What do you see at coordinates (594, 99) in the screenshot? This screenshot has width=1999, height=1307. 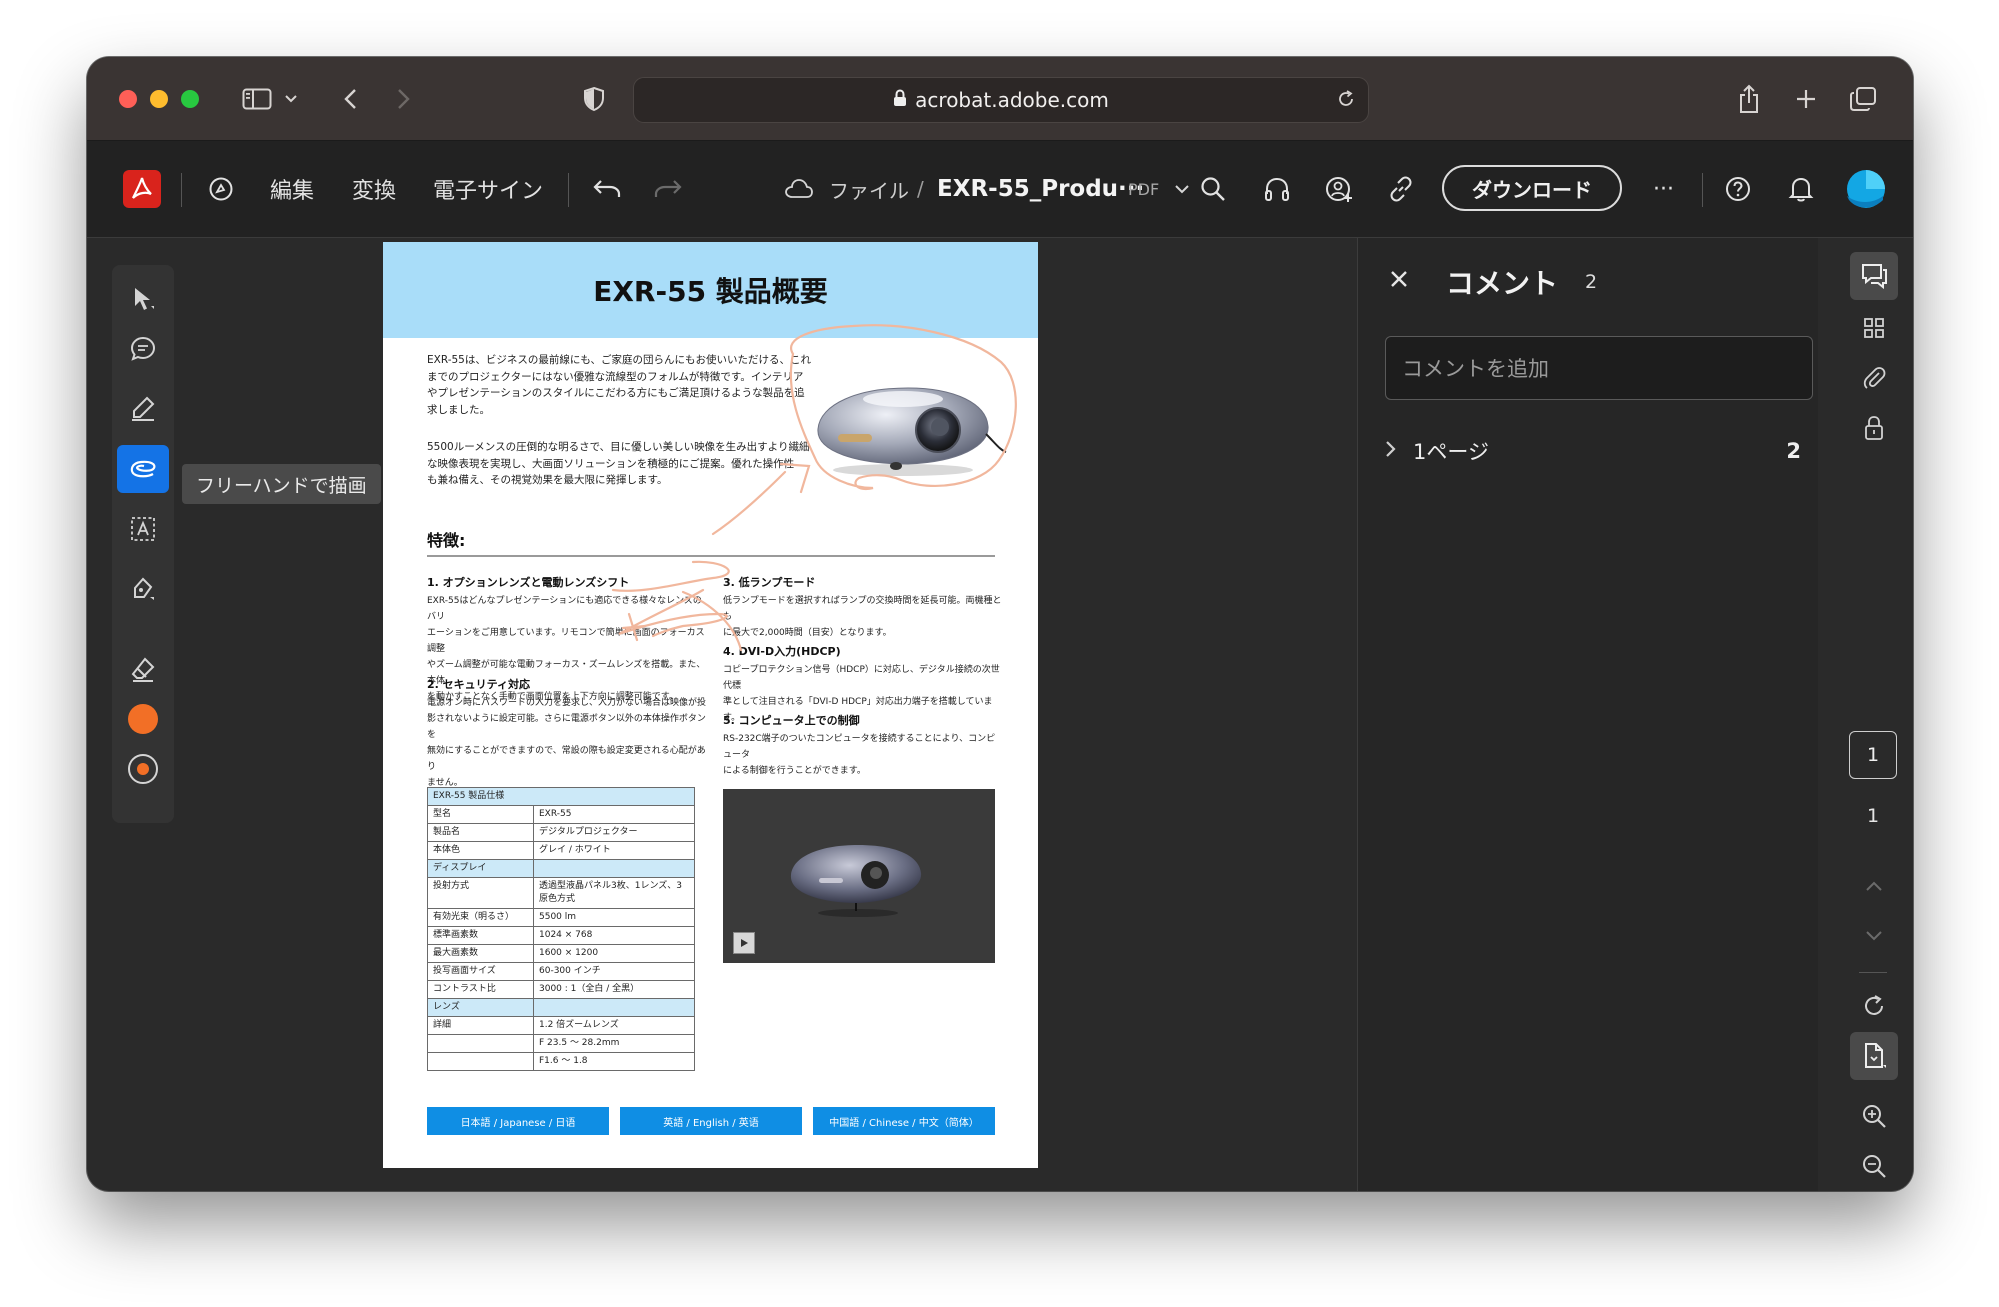 I see `privacy-shield-icon` at bounding box center [594, 99].